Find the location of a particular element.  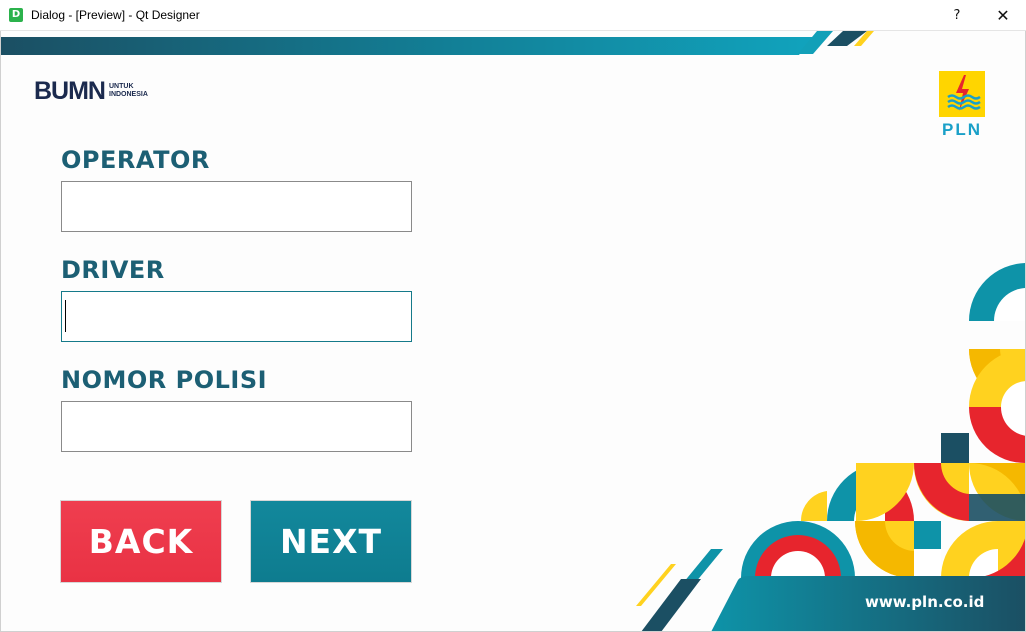

driver-input is located at coordinates (236, 316).